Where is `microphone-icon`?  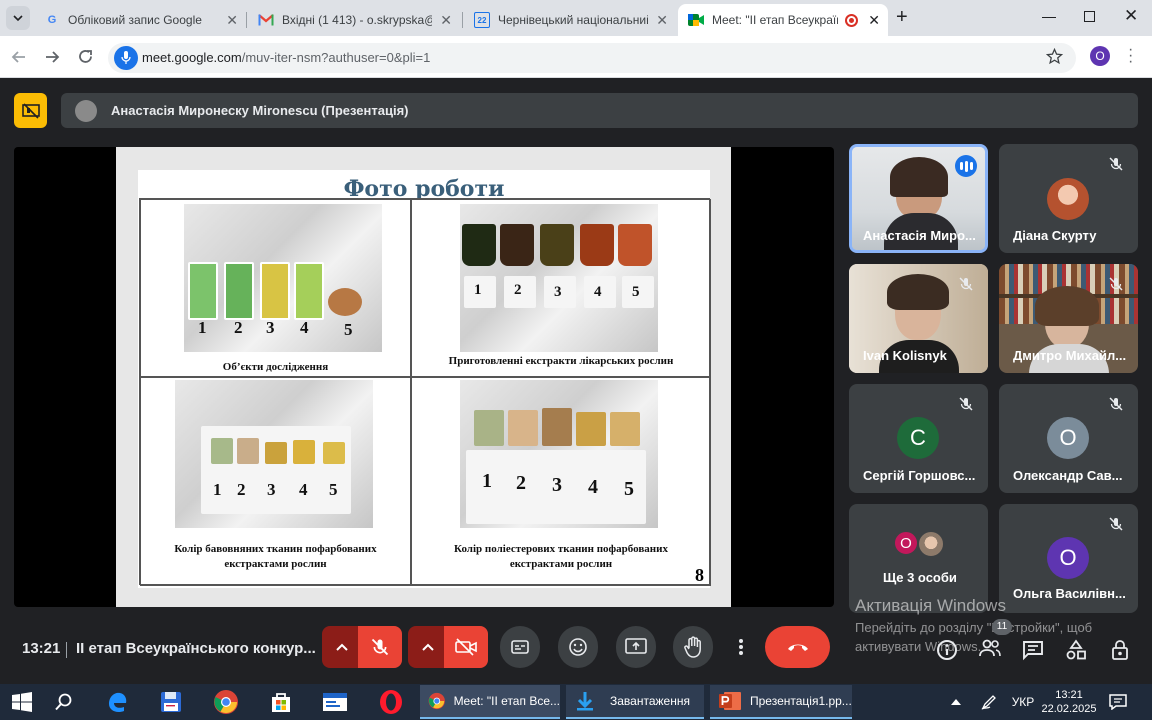
microphone-icon is located at coordinates (126, 58).